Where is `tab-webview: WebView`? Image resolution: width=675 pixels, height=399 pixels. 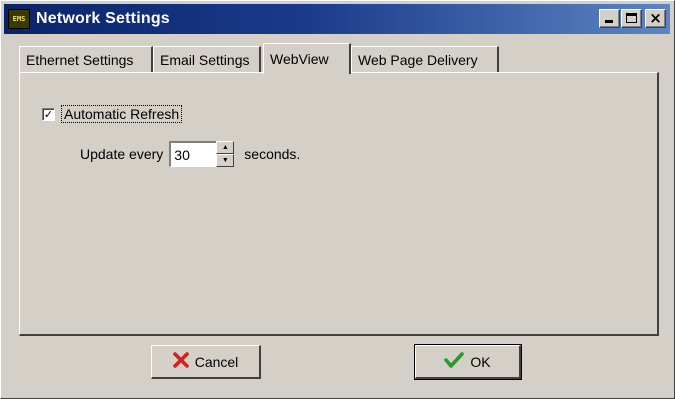
tab-webview: WebView is located at coordinates (307, 58).